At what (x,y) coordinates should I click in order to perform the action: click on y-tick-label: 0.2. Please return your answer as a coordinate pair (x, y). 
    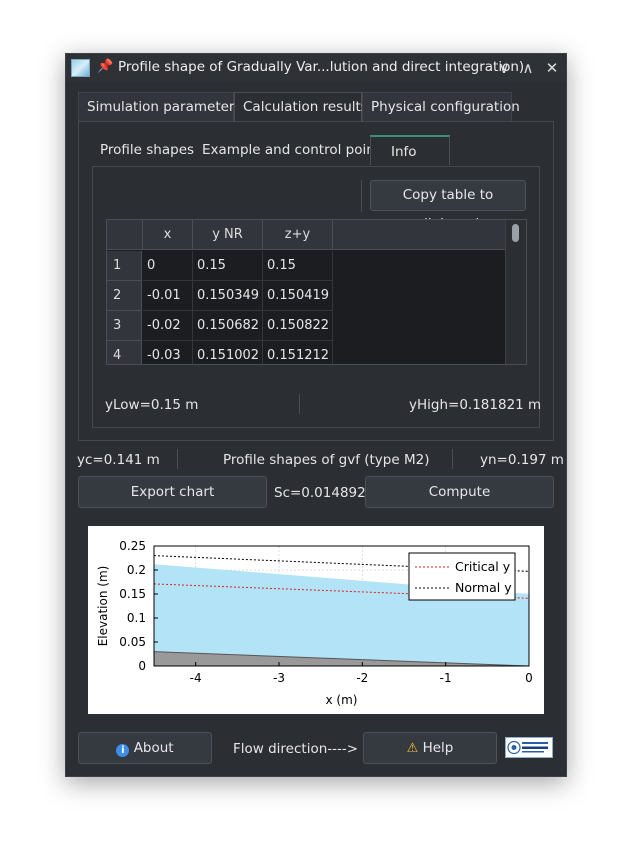
    Looking at the image, I should click on (136, 570).